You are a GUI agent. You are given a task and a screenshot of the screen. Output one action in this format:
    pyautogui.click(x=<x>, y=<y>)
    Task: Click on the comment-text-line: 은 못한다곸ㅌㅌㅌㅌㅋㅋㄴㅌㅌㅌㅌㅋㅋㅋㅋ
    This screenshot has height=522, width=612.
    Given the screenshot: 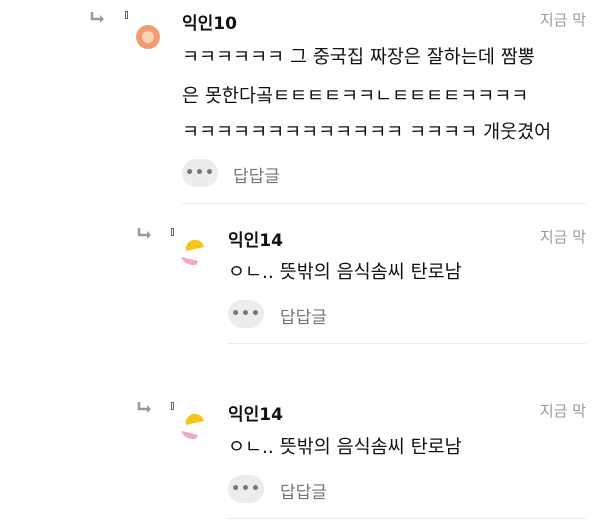 What is the action you would take?
    pyautogui.click(x=355, y=96)
    